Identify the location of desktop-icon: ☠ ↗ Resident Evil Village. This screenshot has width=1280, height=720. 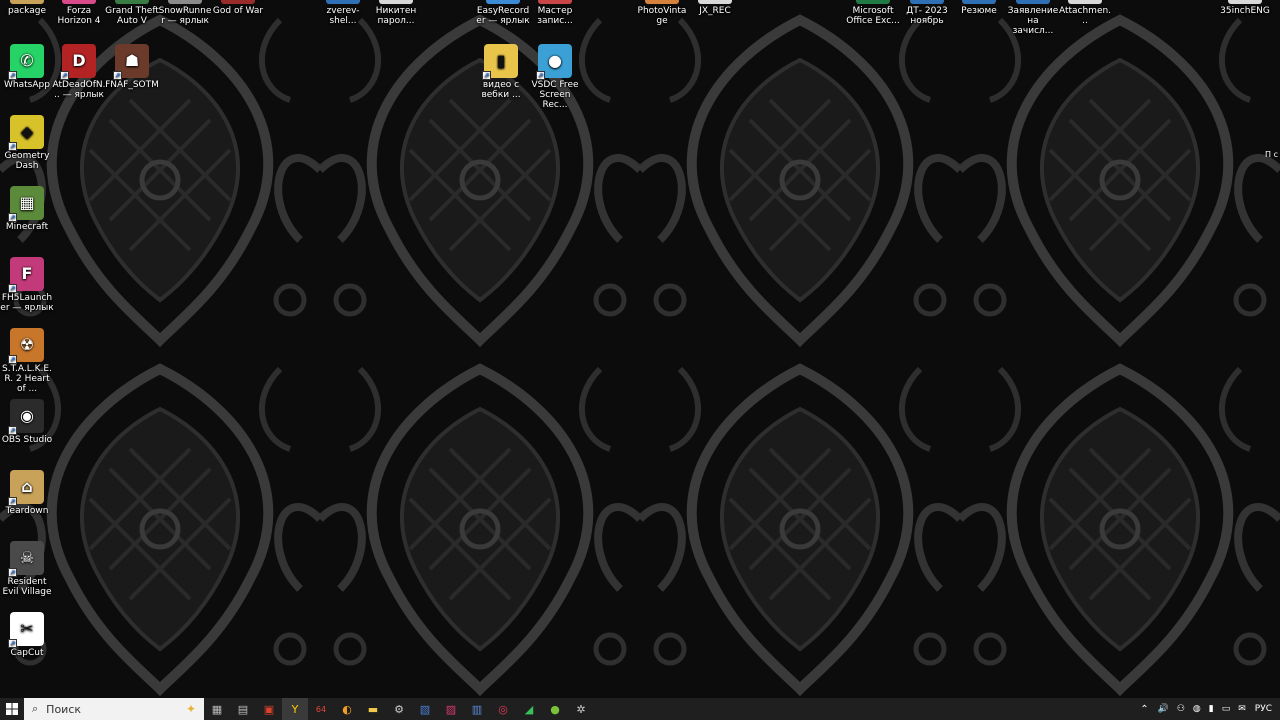
(27, 569).